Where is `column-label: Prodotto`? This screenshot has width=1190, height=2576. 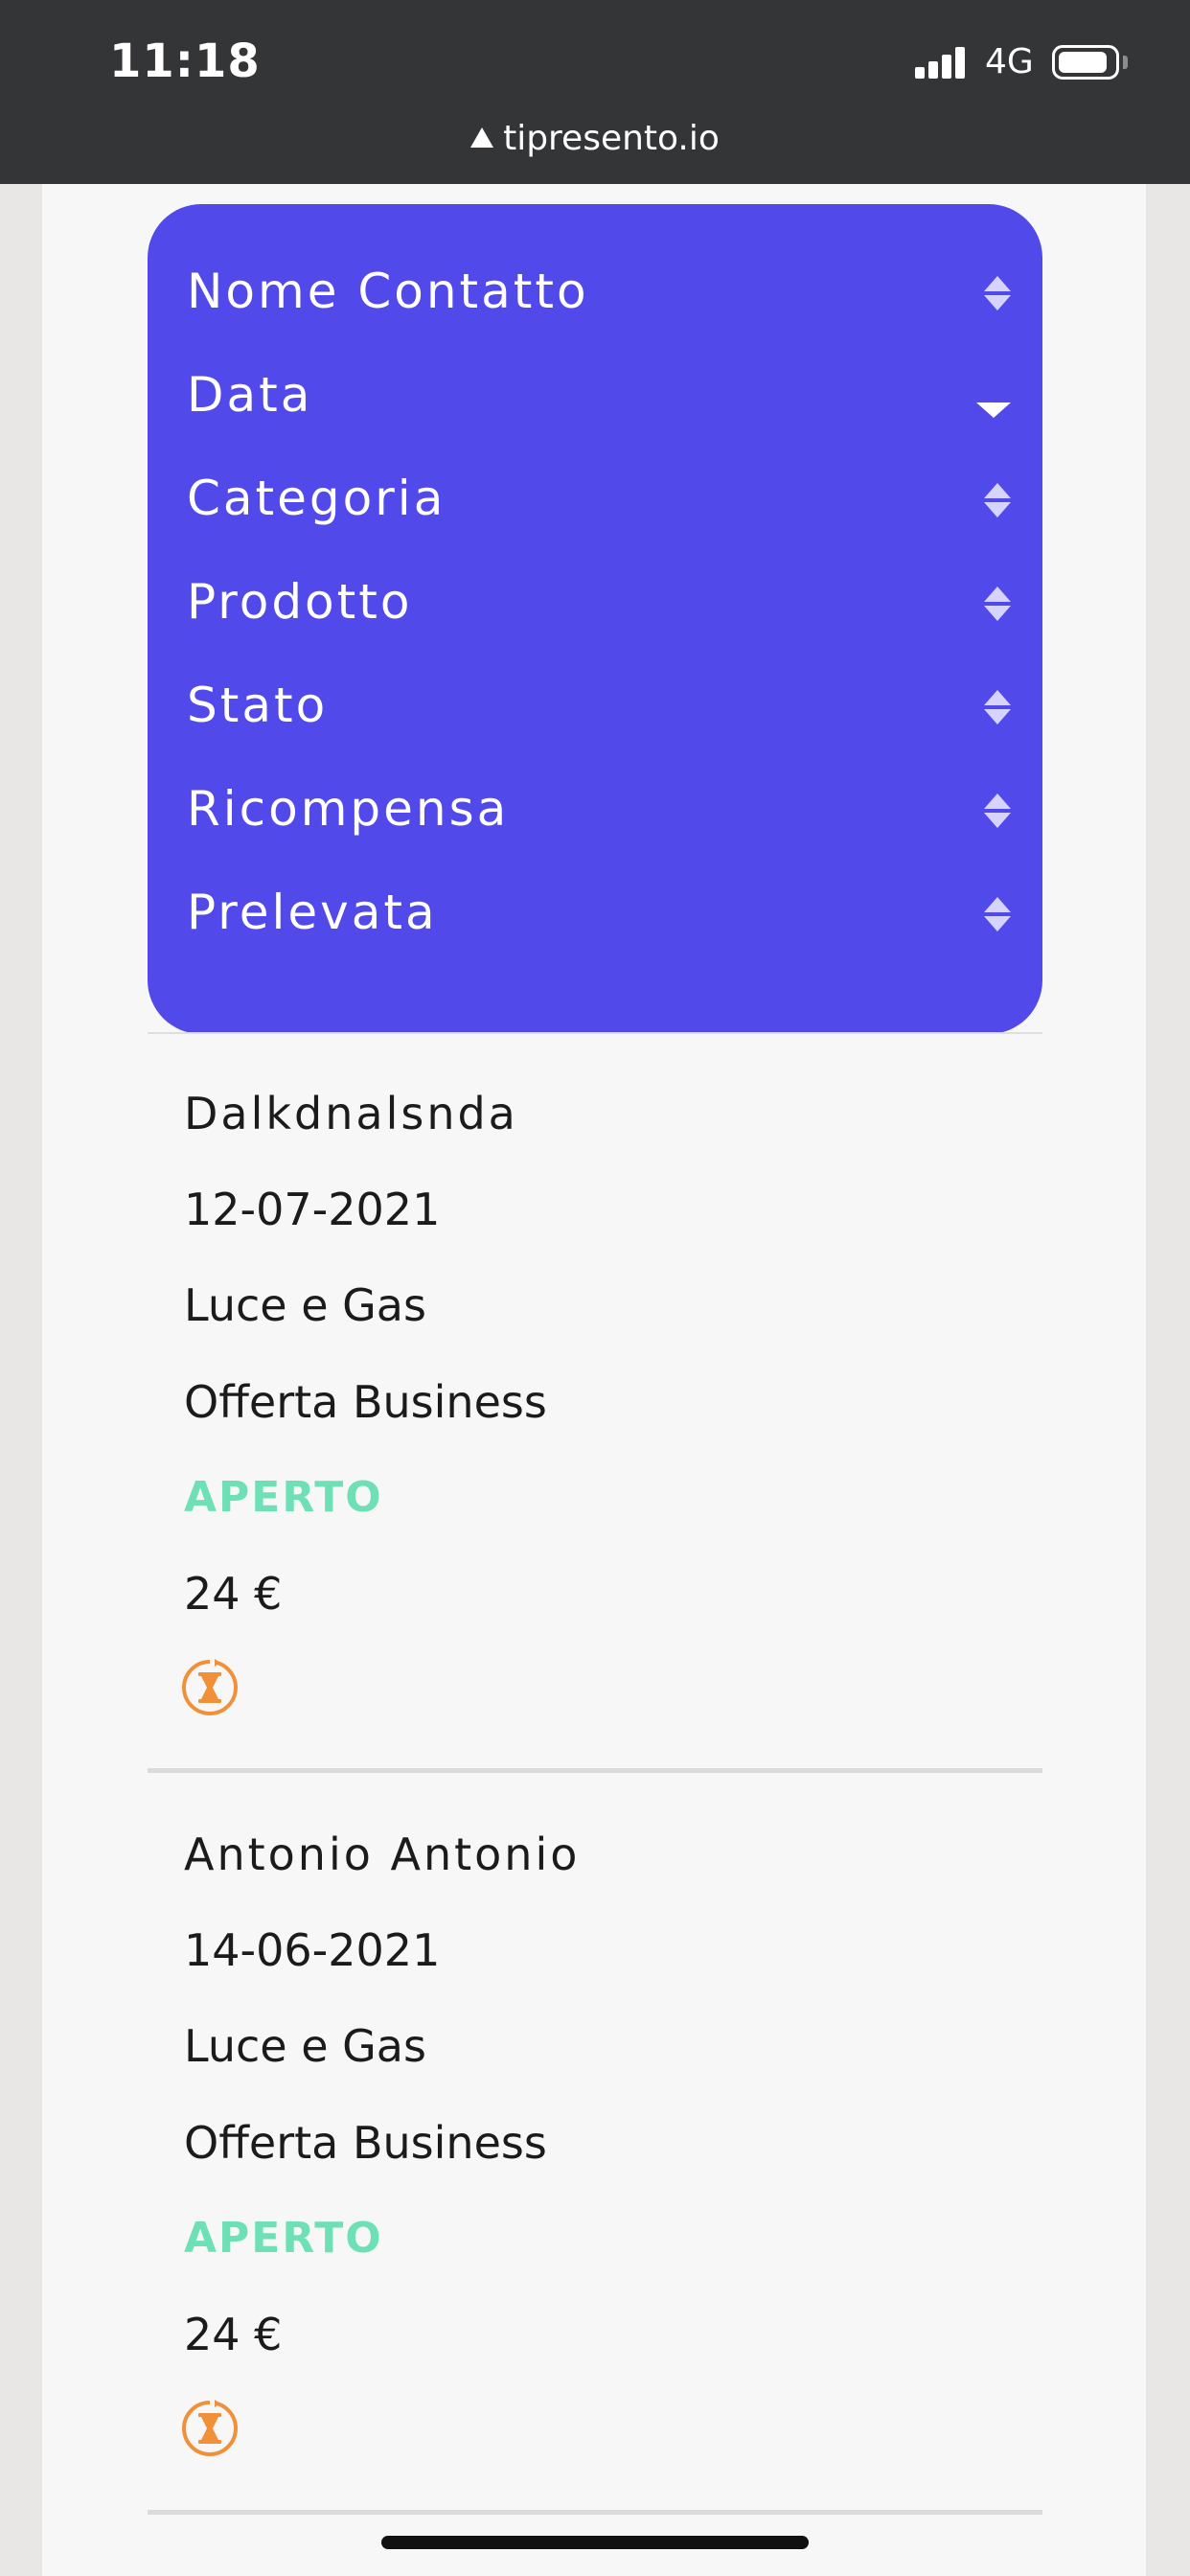 column-label: Prodotto is located at coordinates (300, 602).